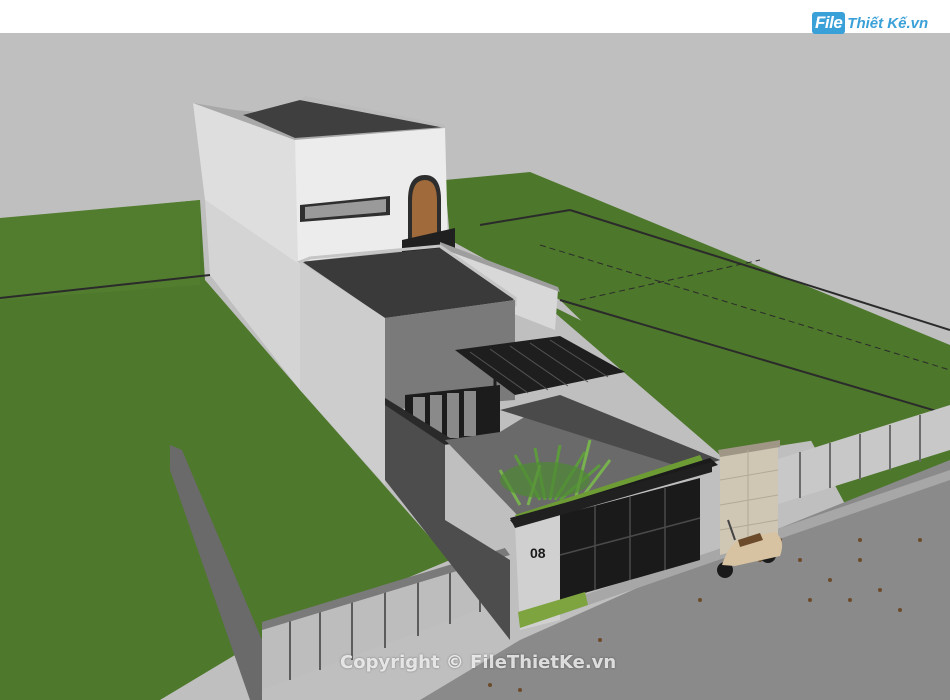  I want to click on filethietke-logo: File Thiết Kế.vn, so click(870, 23).